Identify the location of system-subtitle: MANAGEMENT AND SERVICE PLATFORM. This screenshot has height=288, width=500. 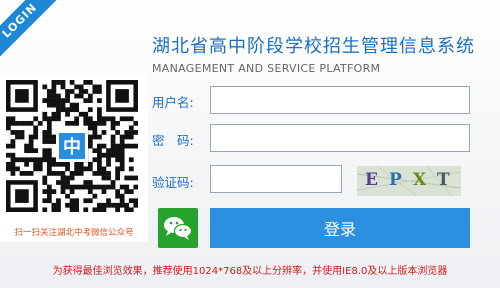
(266, 68).